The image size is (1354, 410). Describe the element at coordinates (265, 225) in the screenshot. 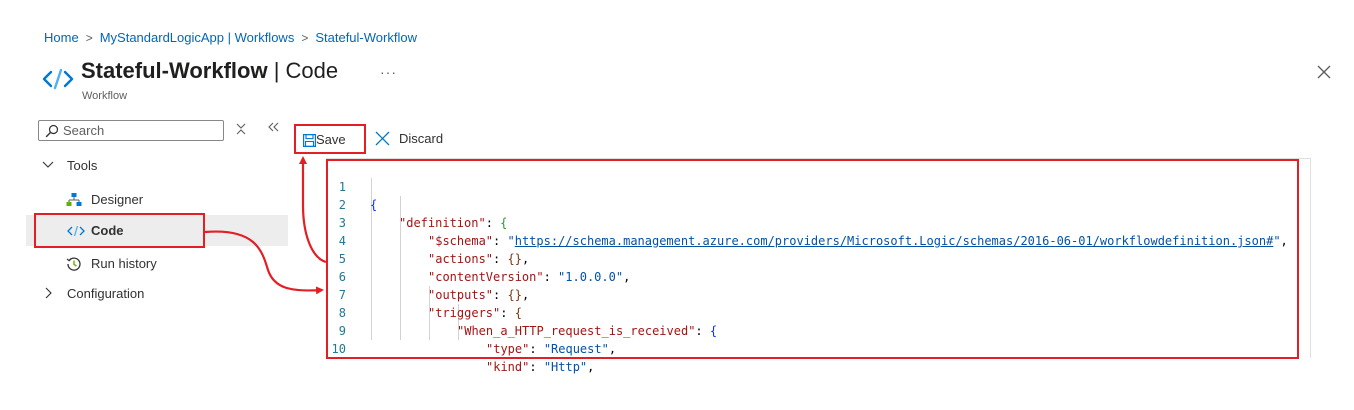

I see `annotation-arrows` at that location.